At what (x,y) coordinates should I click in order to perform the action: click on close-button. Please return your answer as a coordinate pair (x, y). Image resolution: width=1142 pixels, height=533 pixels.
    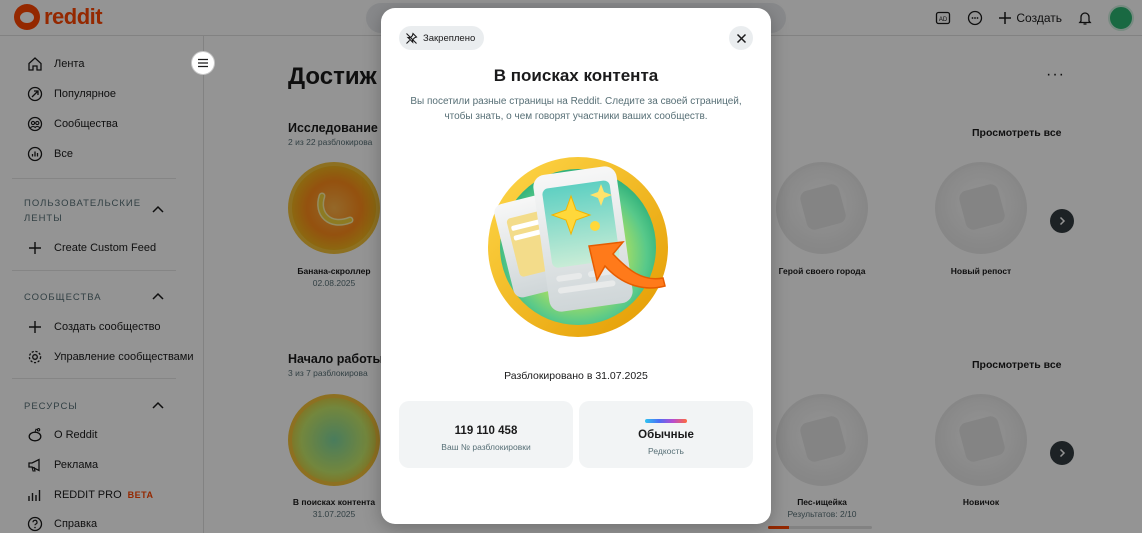
    Looking at the image, I should click on (741, 38).